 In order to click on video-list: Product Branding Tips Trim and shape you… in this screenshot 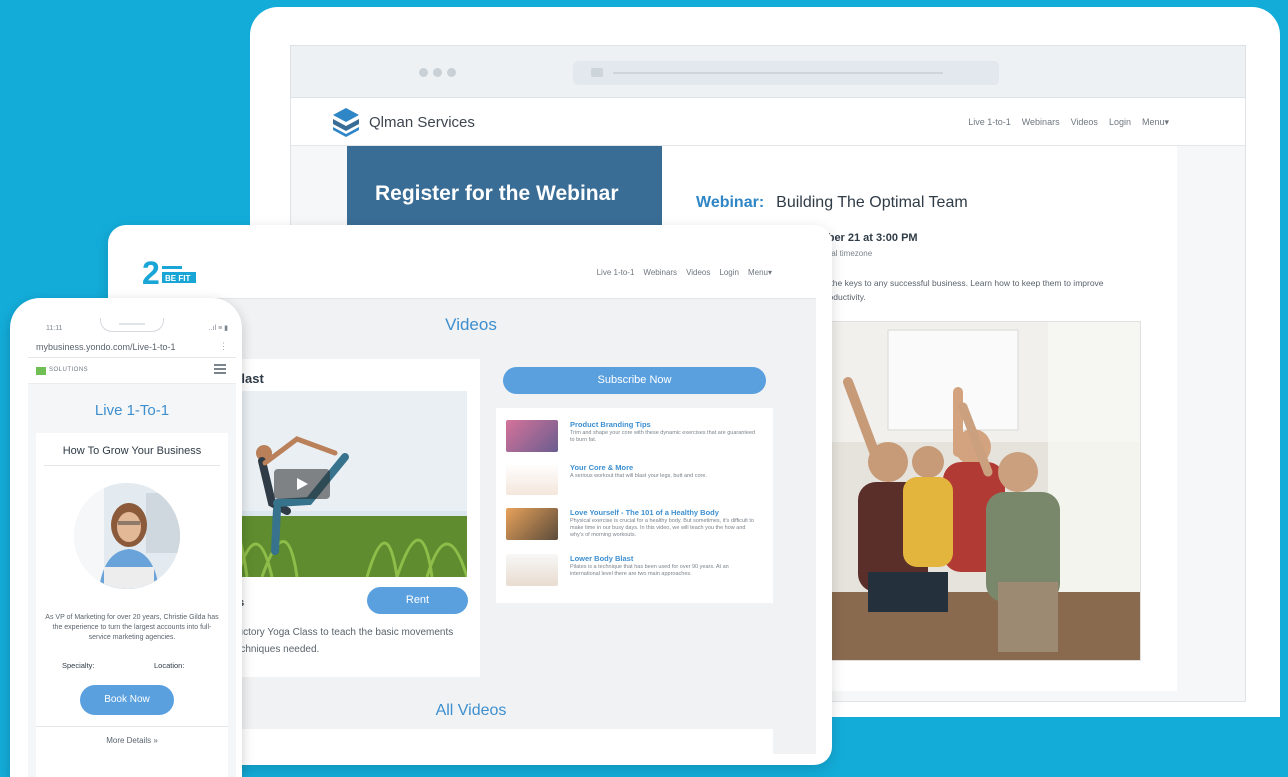, I will do `click(634, 505)`.